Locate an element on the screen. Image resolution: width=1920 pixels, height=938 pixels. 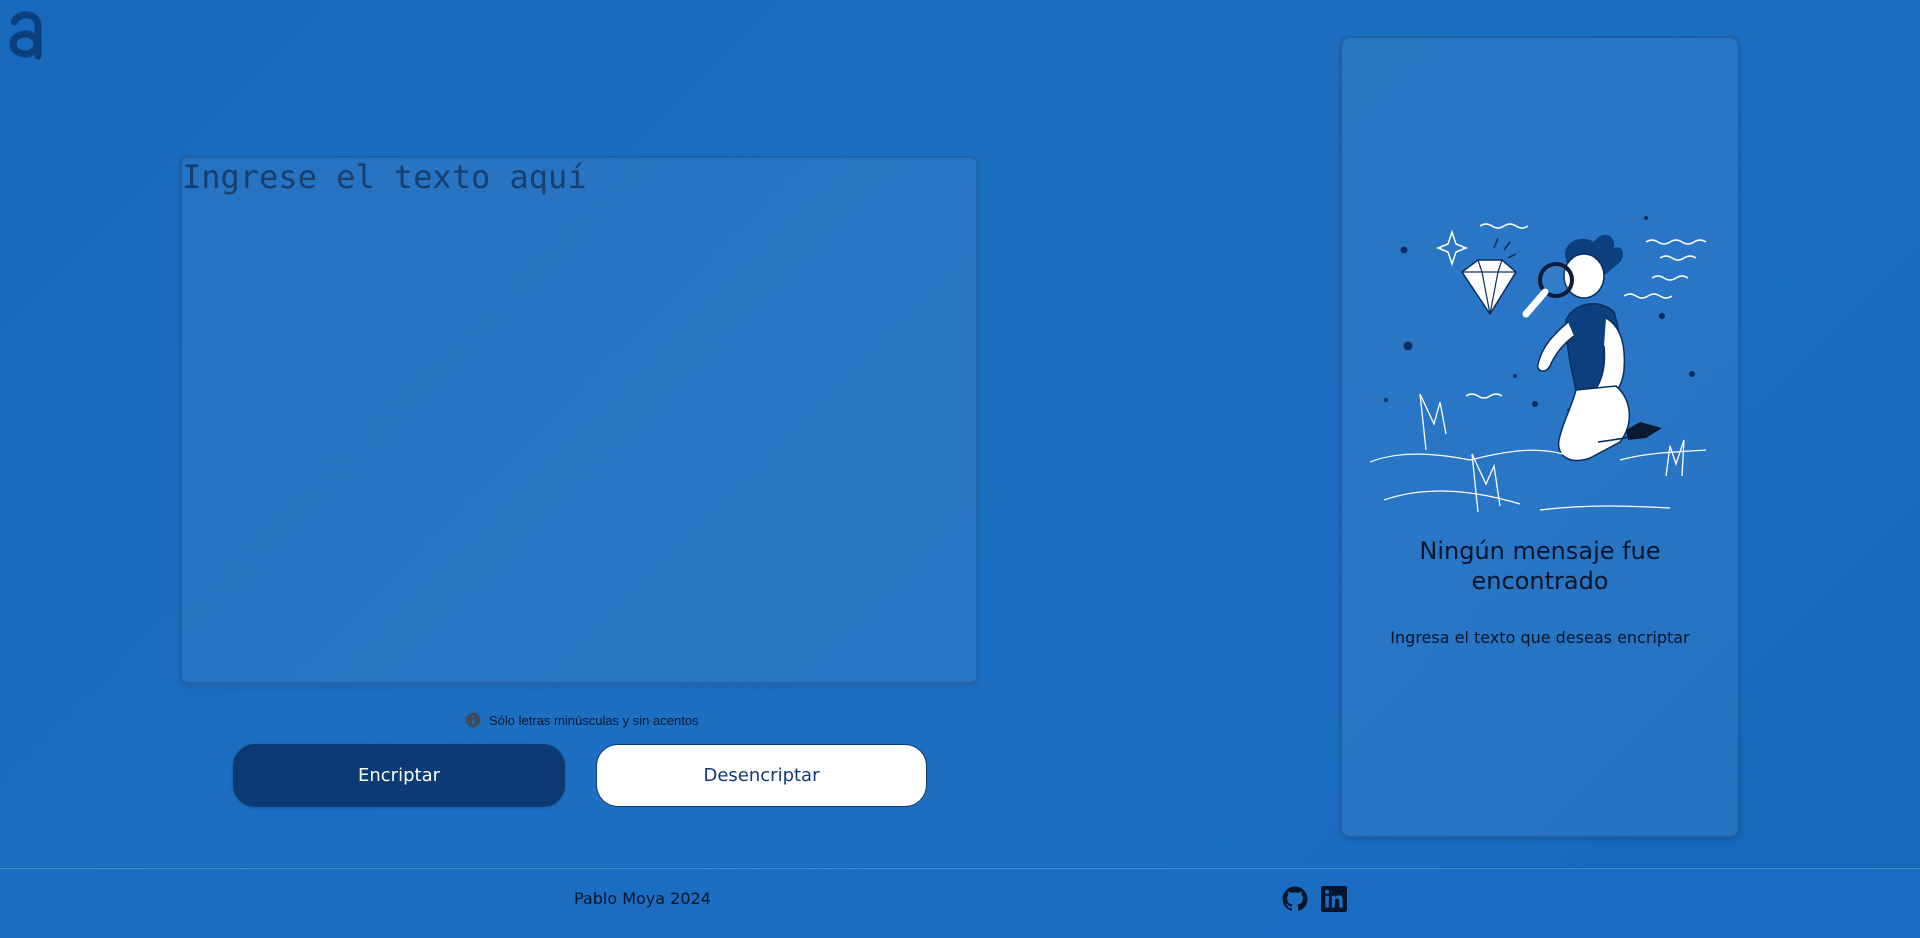
hint-text: Sólo letras minúsculas y sin acentos is located at coordinates (594, 720).